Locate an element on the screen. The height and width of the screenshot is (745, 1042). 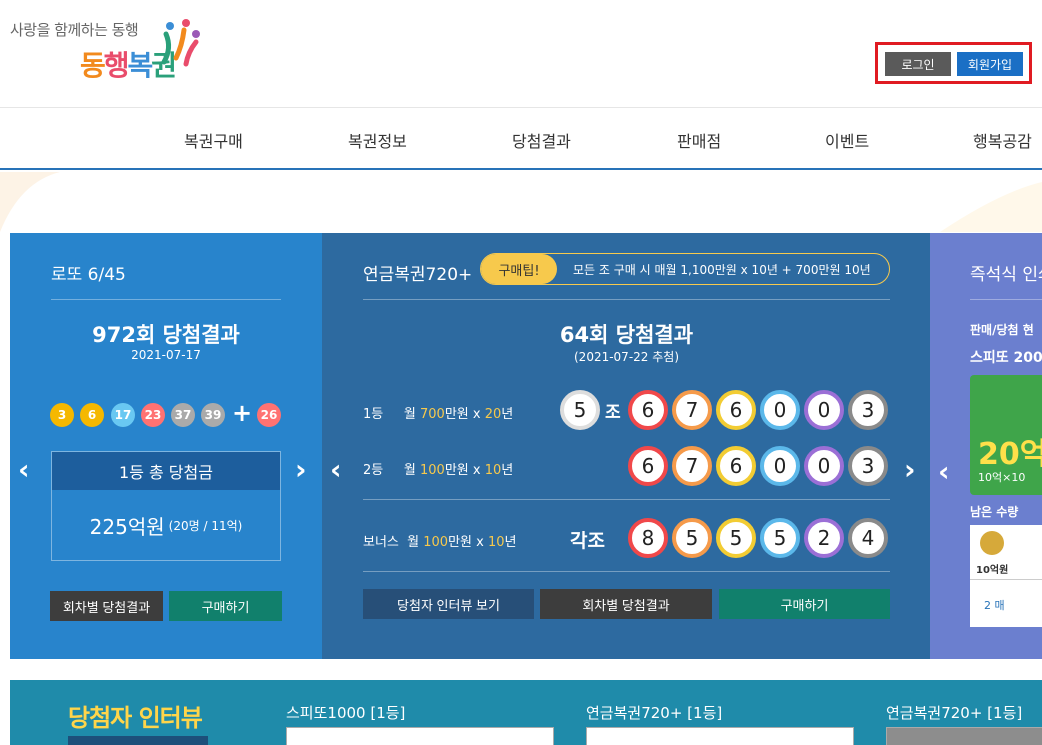
logo-tagline: 사랑을 함께하는 동행 is located at coordinates (74, 30).